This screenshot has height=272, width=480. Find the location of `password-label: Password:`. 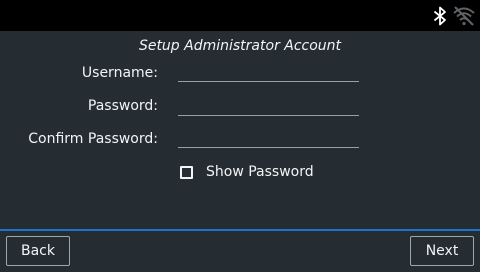

password-label: Password: is located at coordinates (122, 106).